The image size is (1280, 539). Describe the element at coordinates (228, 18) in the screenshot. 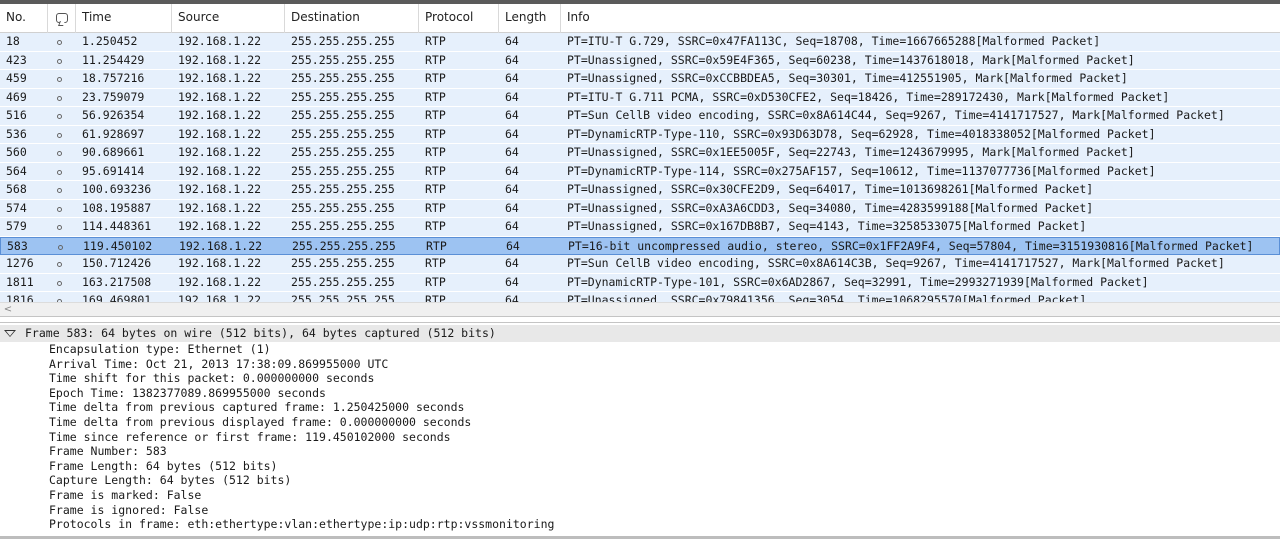

I see `column-header-source: Source` at that location.